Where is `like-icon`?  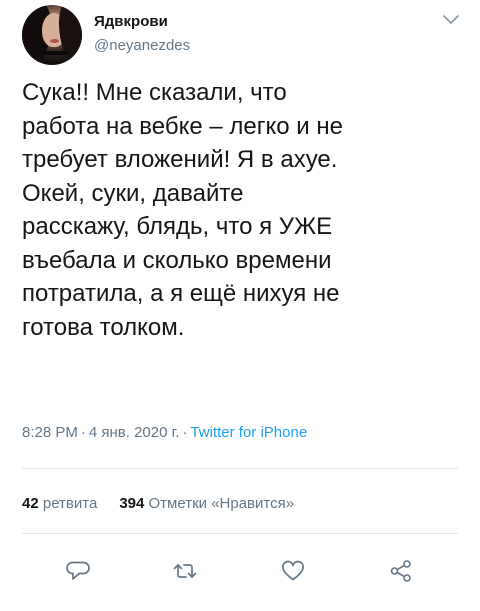 like-icon is located at coordinates (293, 570).